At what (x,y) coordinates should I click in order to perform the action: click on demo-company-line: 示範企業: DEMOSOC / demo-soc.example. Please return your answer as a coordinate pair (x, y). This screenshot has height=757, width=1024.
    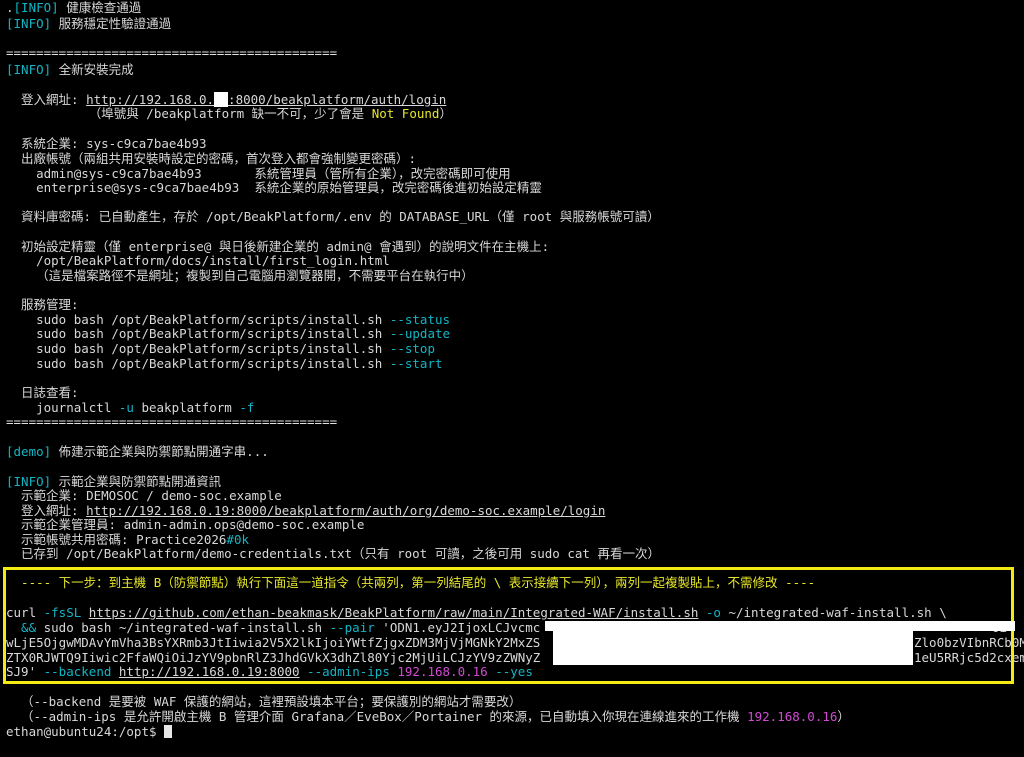
    Looking at the image, I should click on (144, 495).